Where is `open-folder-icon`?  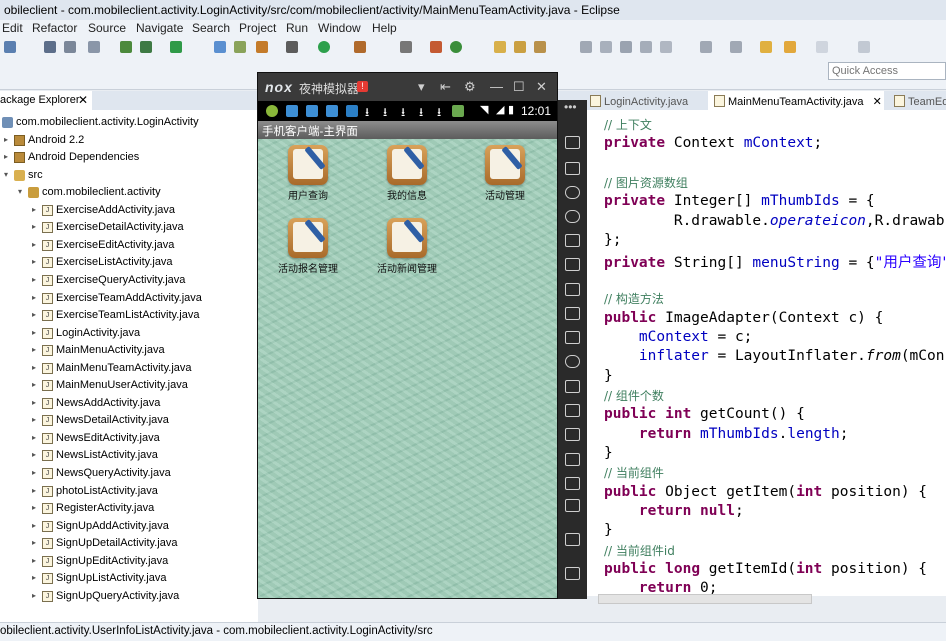
open-folder-icon is located at coordinates (500, 47).